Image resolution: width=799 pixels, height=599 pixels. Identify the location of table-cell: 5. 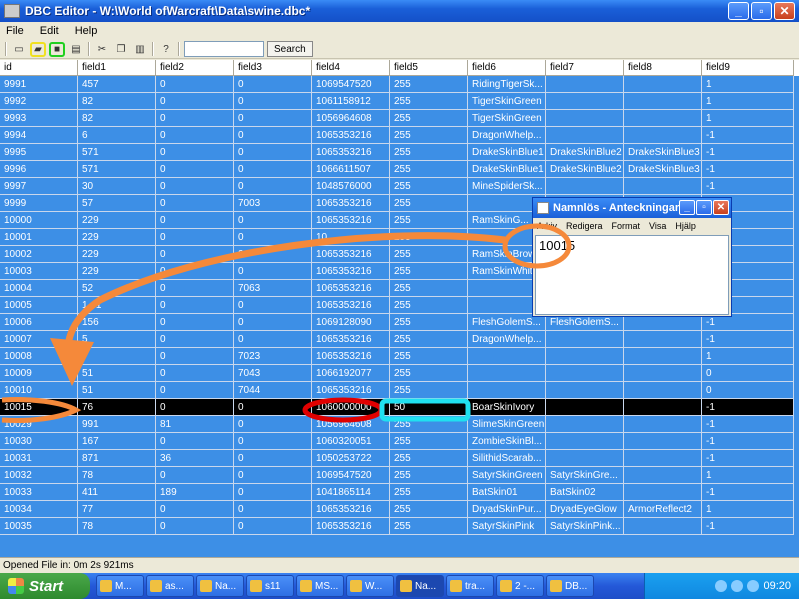
(117, 339).